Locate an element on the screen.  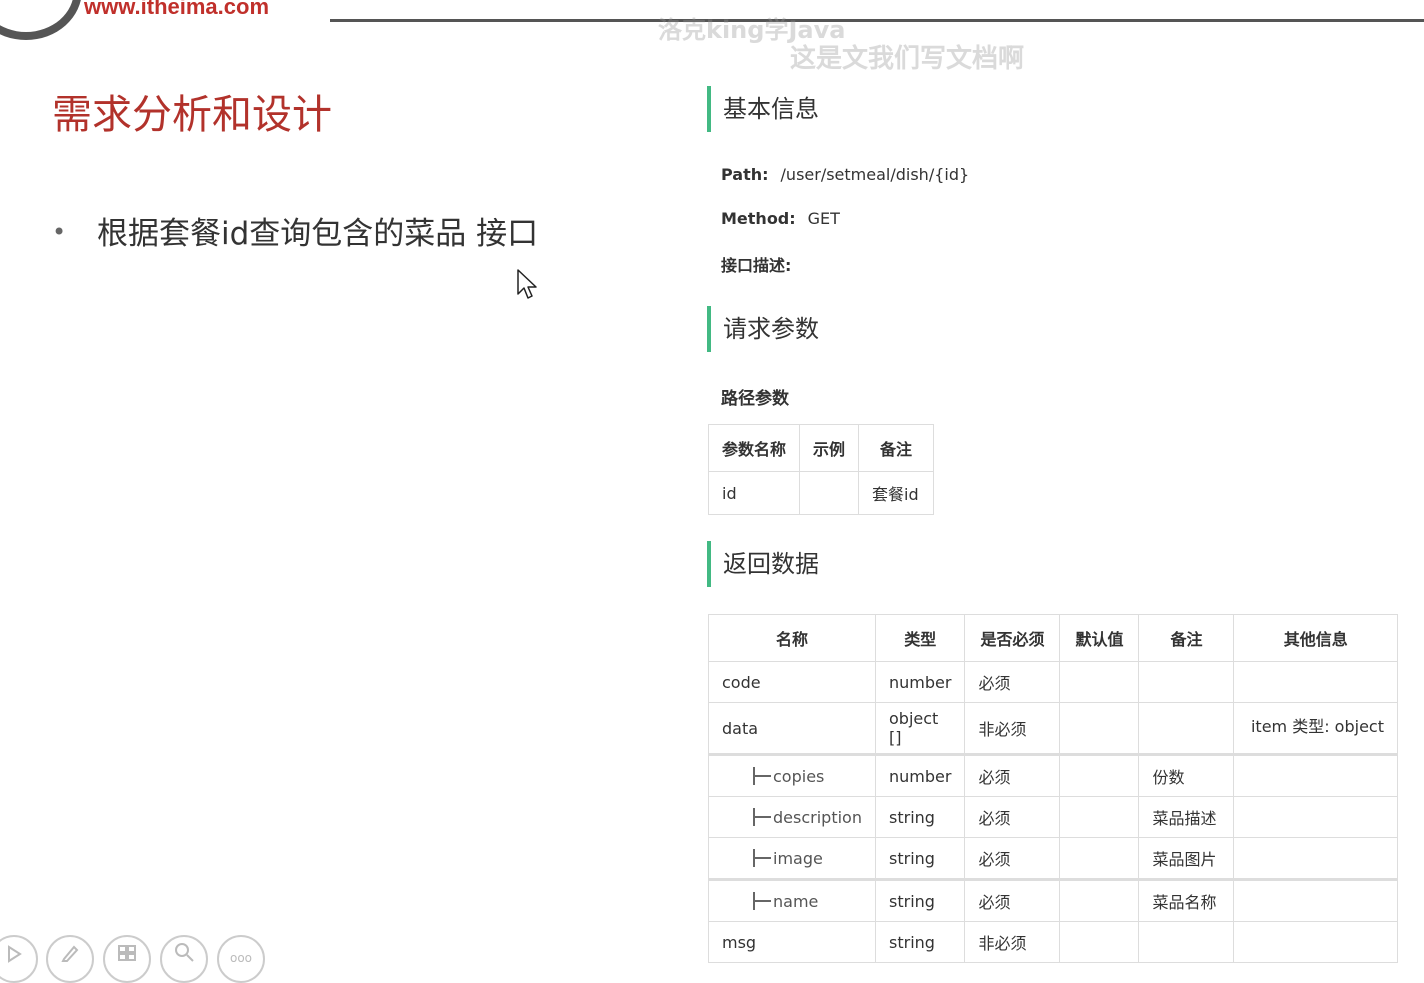
pen-icon is located at coordinates (70, 959).